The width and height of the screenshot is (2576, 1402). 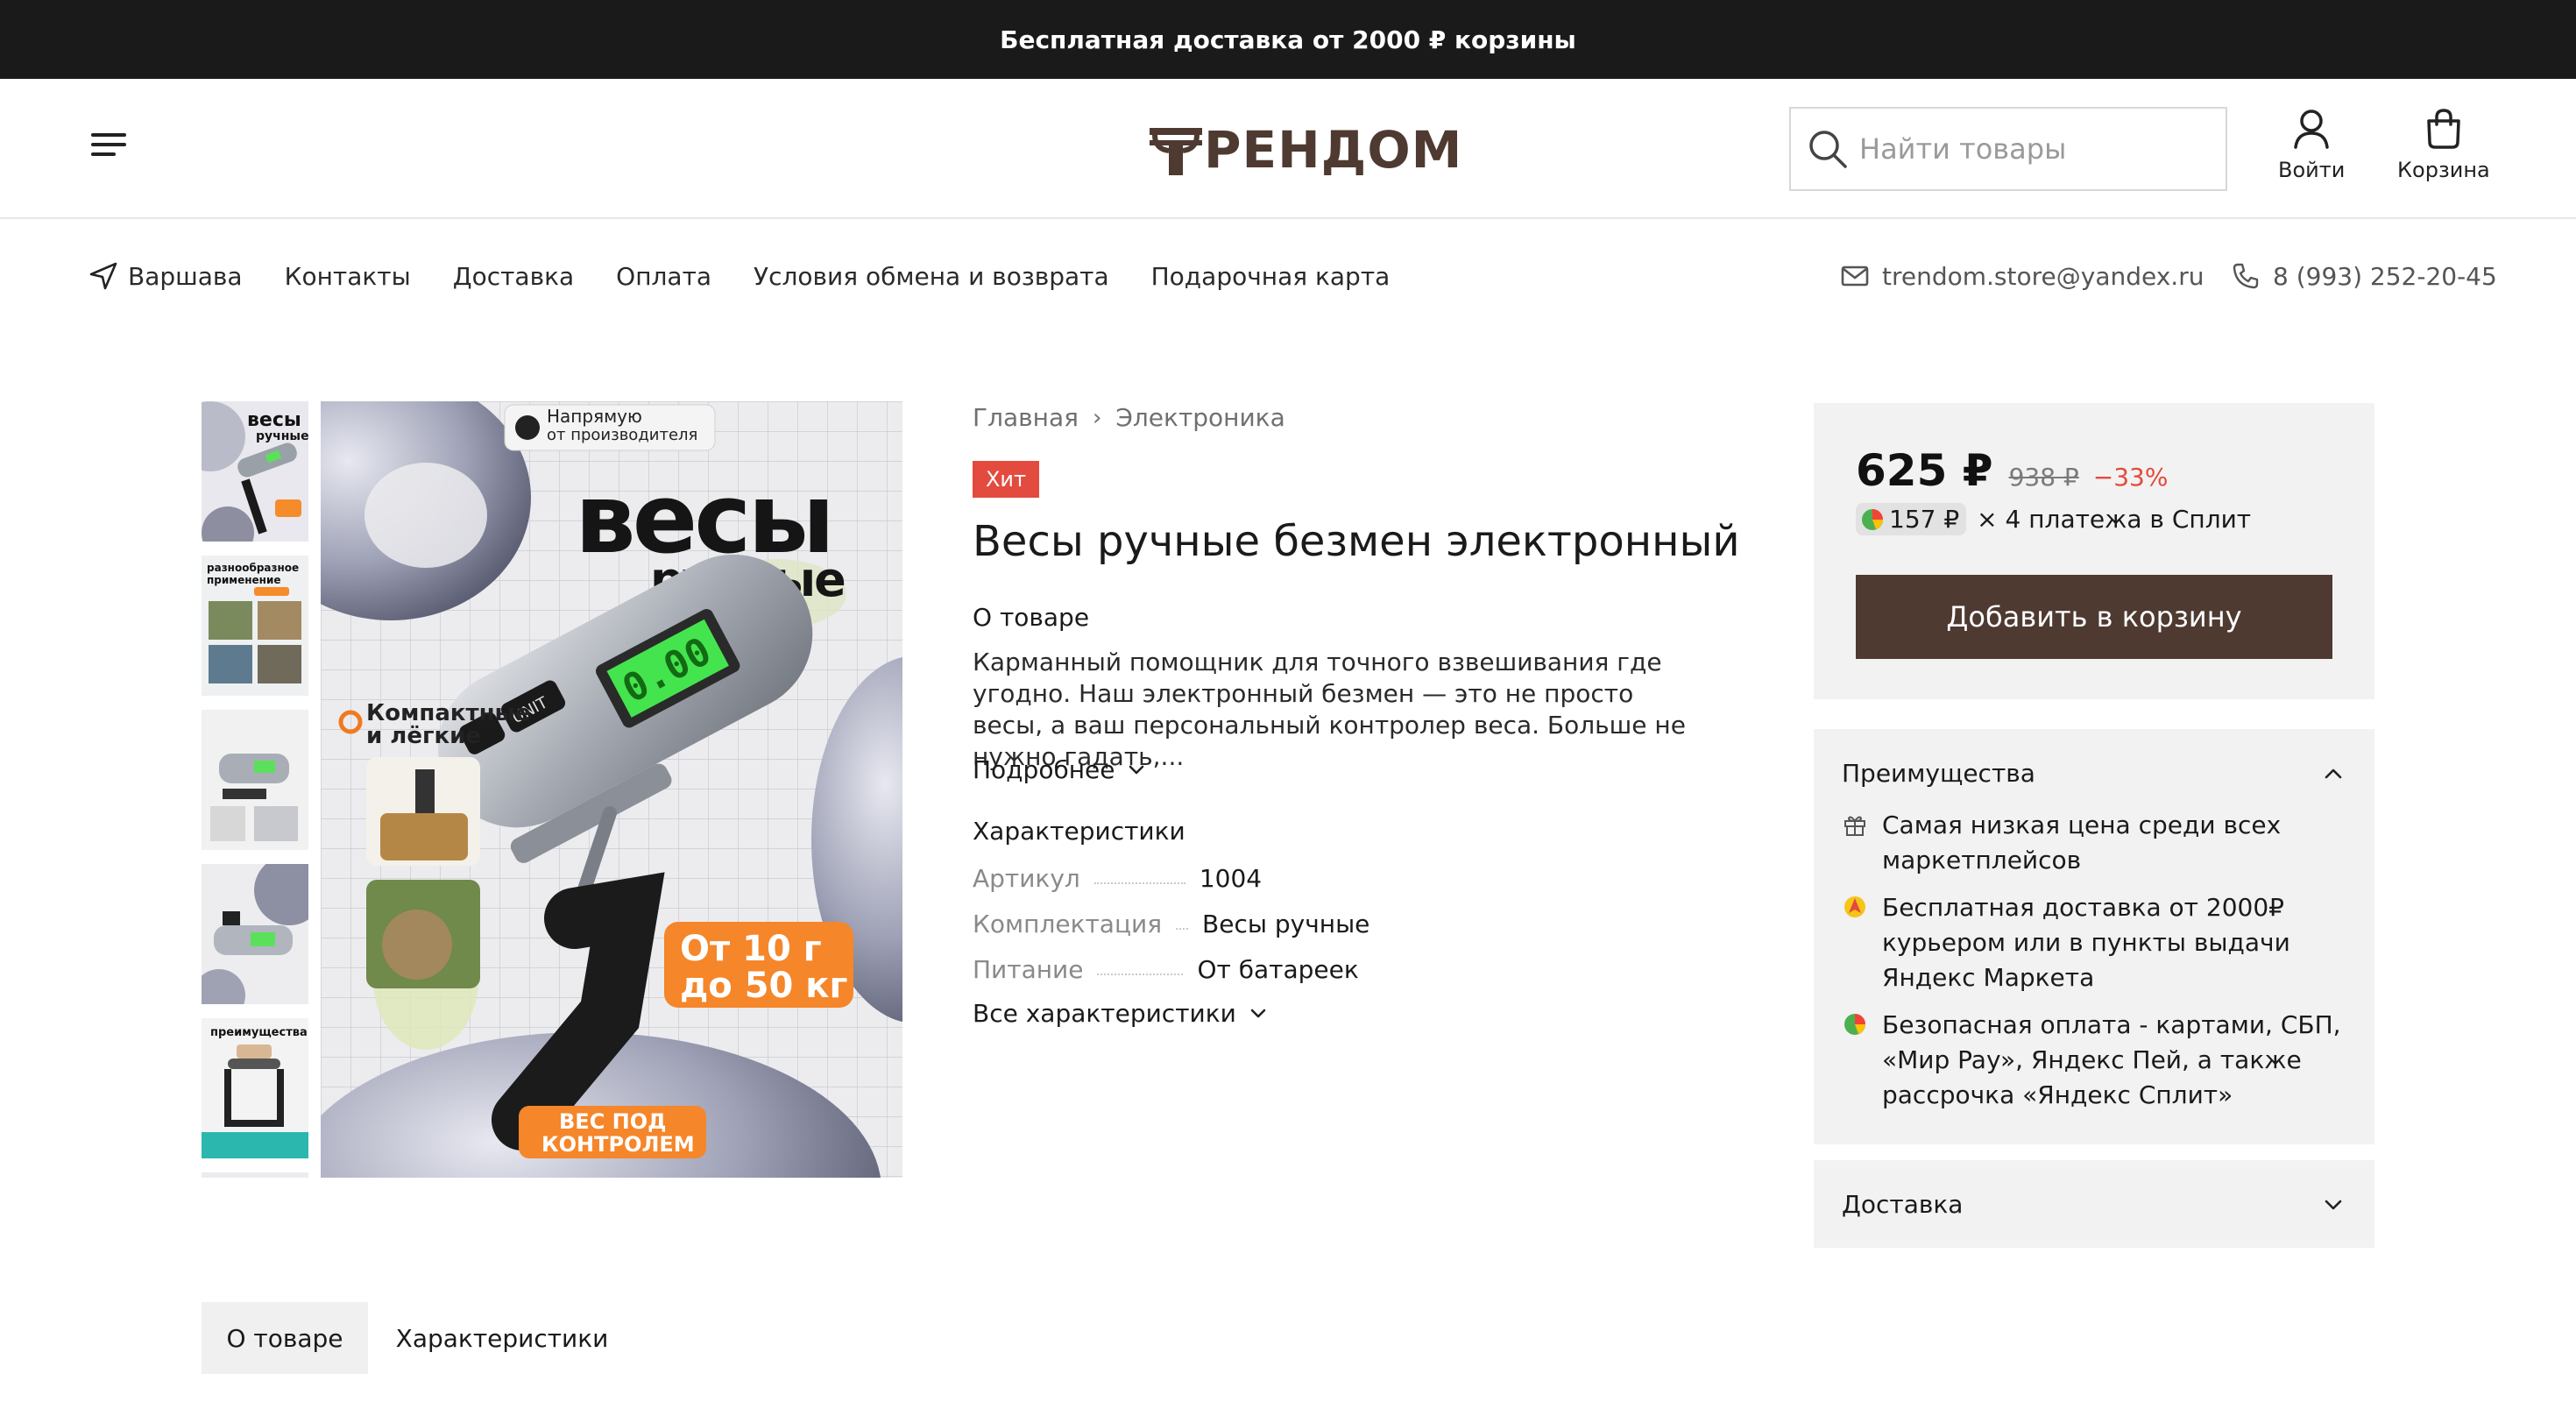 I want to click on thumbnail: весы ручные, so click(x=255, y=471).